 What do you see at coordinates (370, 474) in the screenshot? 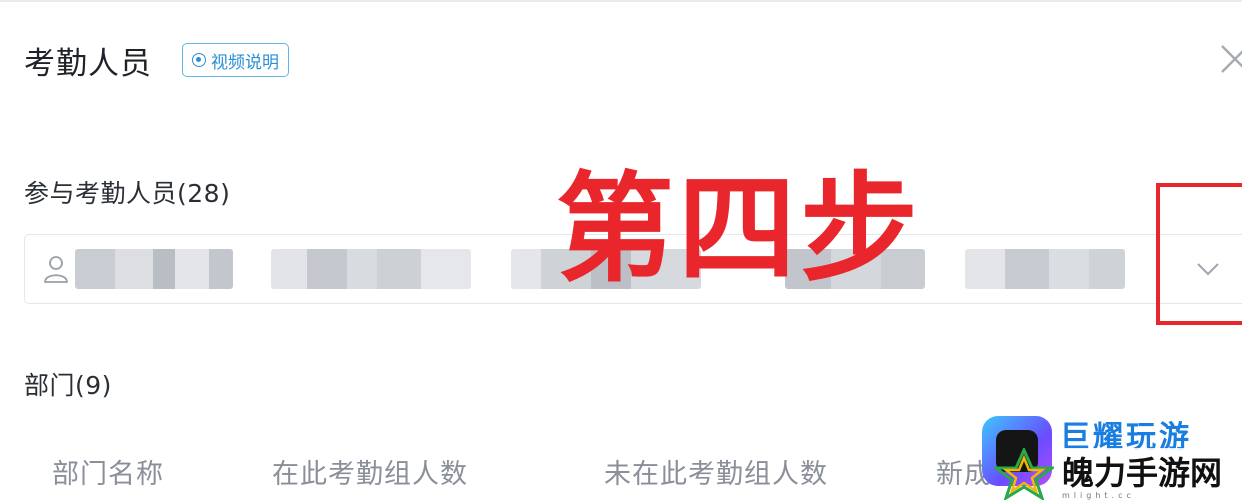
I see `column-header-in-group-count: 在此考勤组人数` at bounding box center [370, 474].